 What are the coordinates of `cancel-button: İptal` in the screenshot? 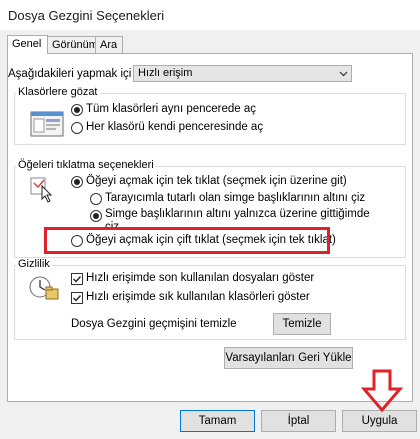 It's located at (298, 421).